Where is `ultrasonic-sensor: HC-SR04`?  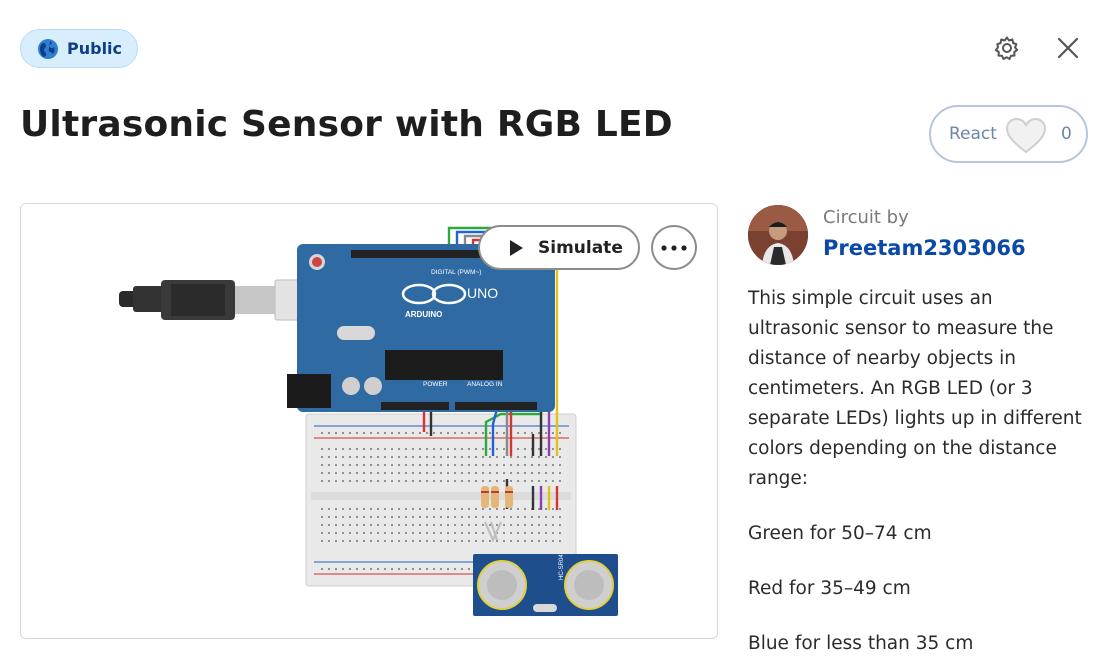
ultrasonic-sensor: HC-SR04 is located at coordinates (545, 585).